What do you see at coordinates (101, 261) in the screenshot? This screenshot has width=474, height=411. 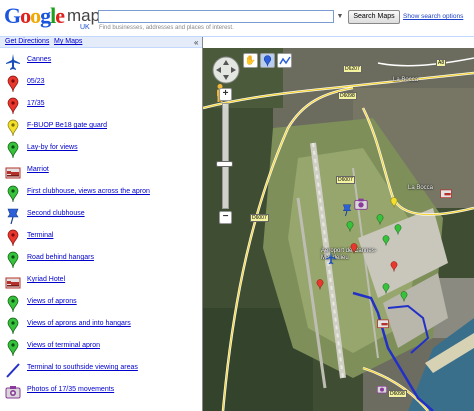 I see `list-item: Road behind hangars` at bounding box center [101, 261].